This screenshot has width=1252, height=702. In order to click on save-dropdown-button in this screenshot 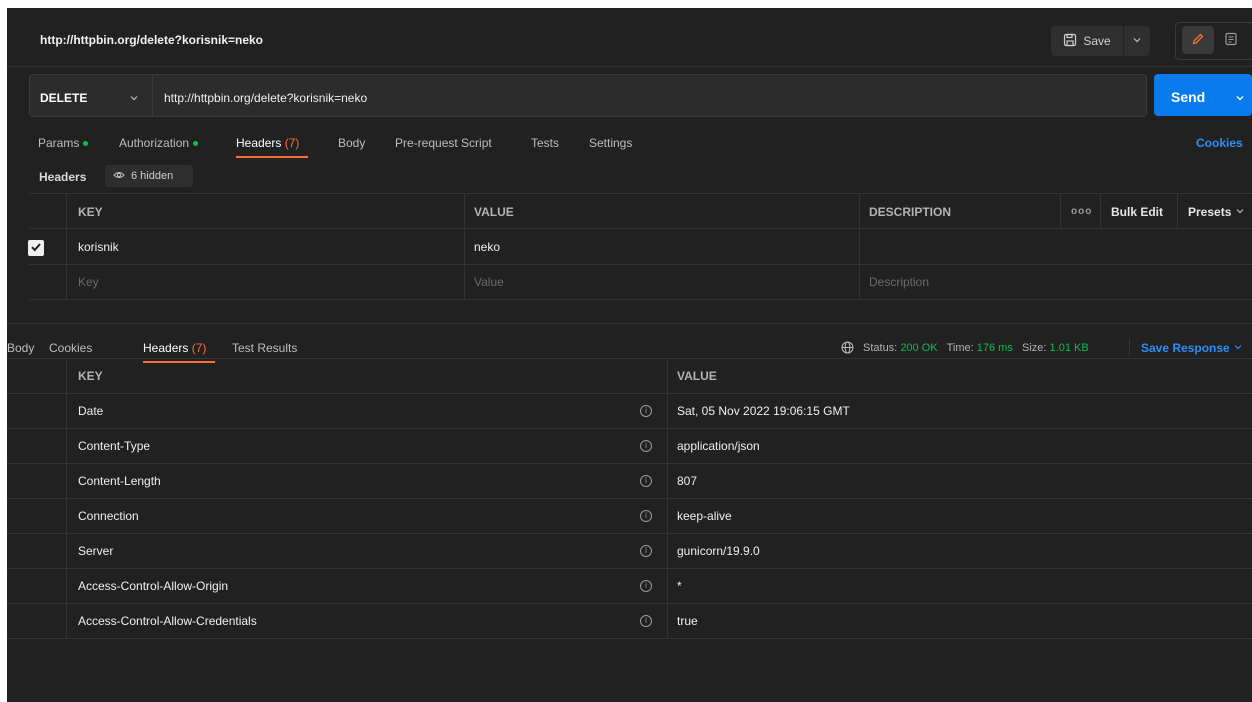, I will do `click(1137, 41)`.